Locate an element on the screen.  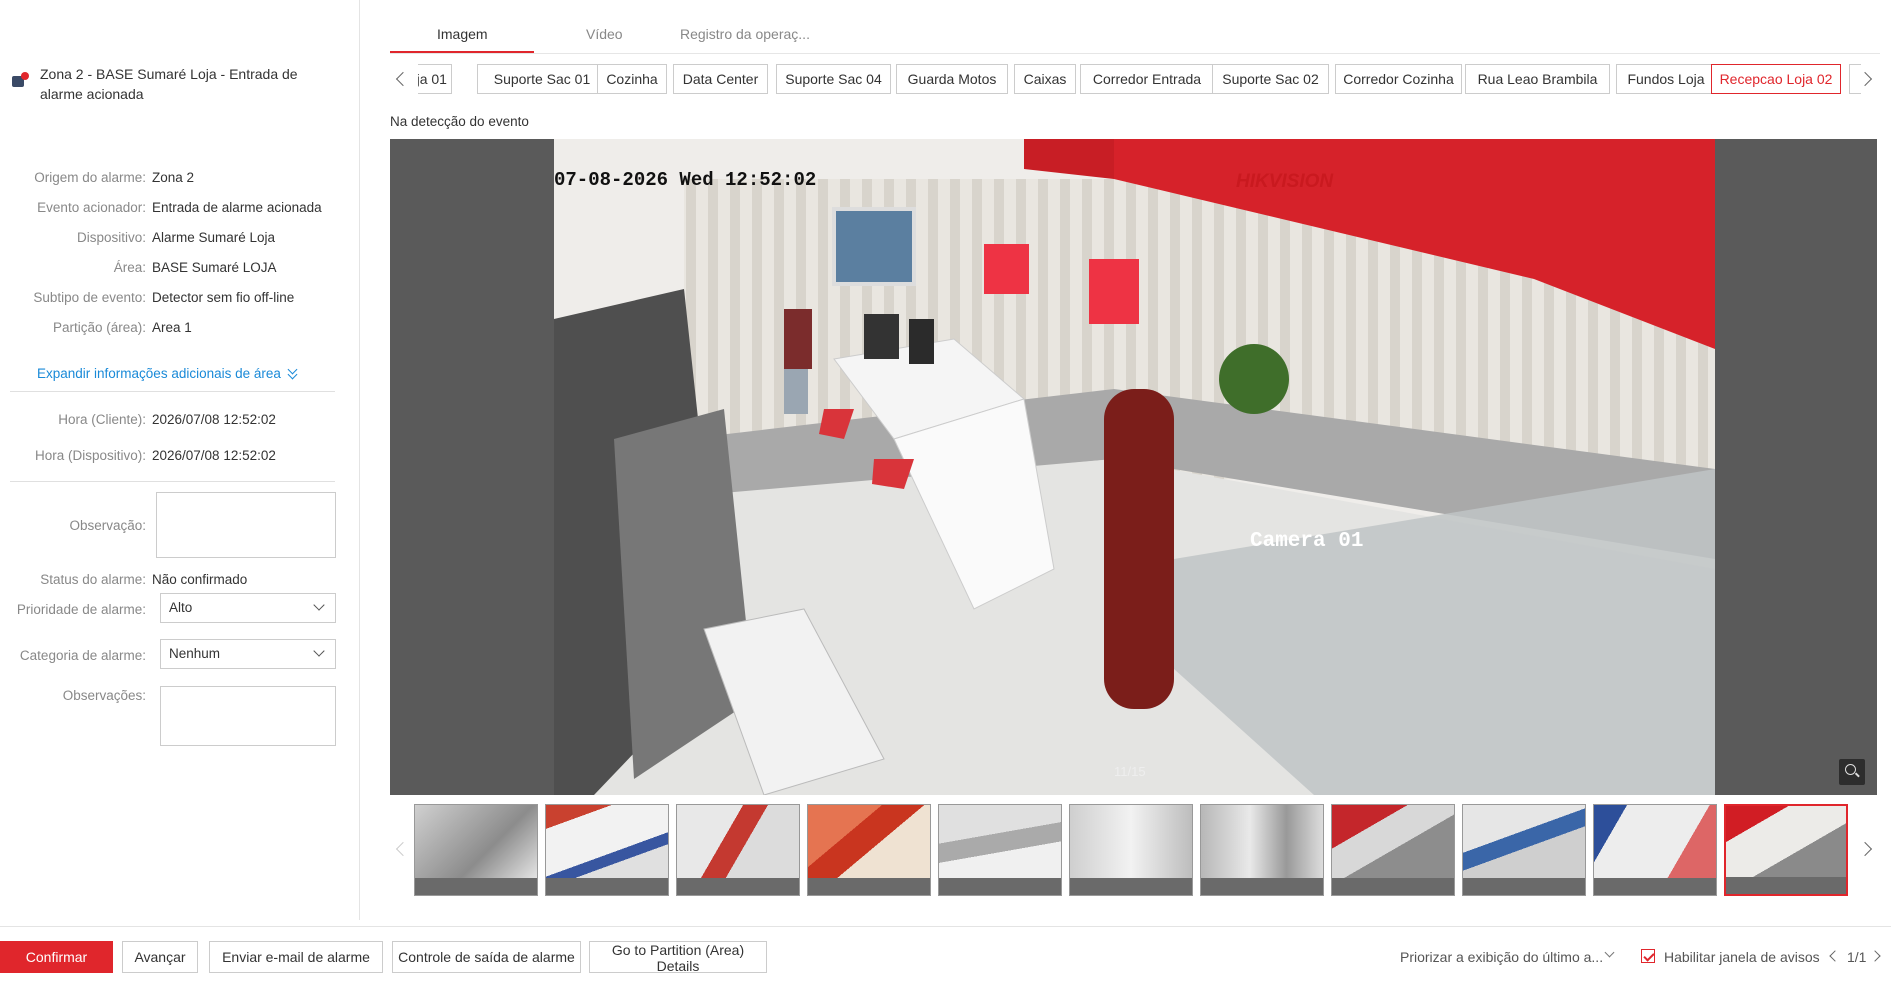
category-value: Nenhum is located at coordinates (195, 653).